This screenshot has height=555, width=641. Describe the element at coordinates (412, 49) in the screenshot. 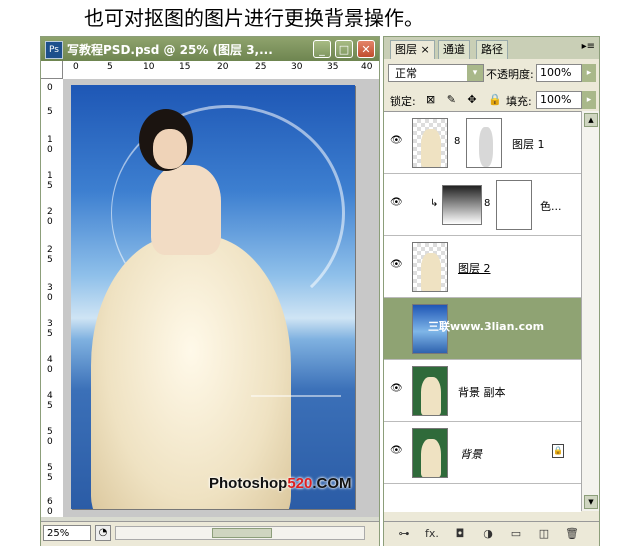

I see `tab-layers: 图层 ×` at that location.